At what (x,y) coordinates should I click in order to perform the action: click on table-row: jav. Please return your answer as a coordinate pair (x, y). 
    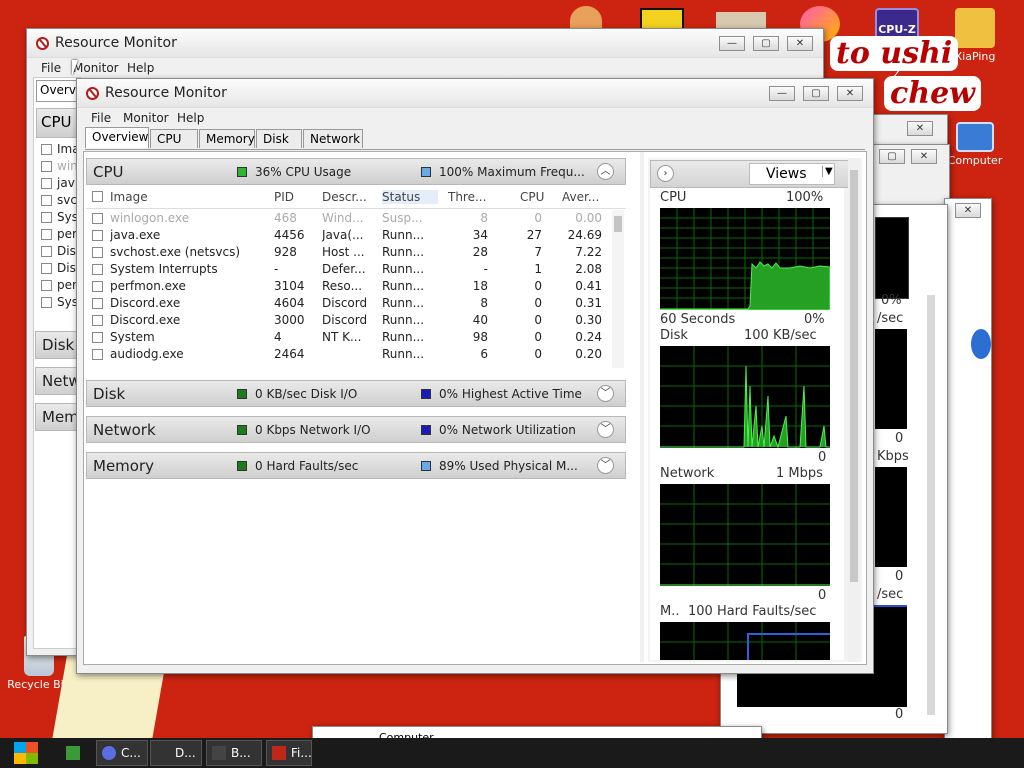
    Looking at the image, I should click on (59, 183).